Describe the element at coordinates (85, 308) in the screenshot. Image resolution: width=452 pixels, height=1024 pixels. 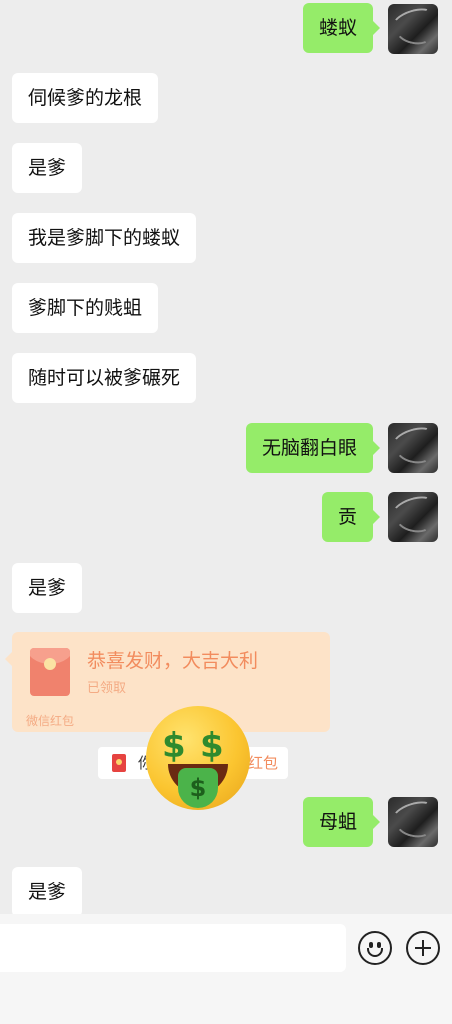
I see `message-bubble-received: 爹脚下的贱蛆` at that location.